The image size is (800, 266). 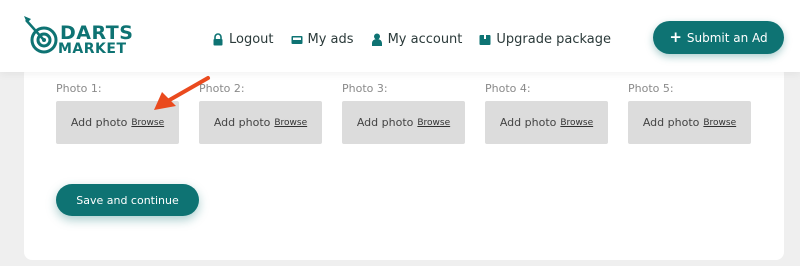 What do you see at coordinates (485, 39) in the screenshot?
I see `package-icon` at bounding box center [485, 39].